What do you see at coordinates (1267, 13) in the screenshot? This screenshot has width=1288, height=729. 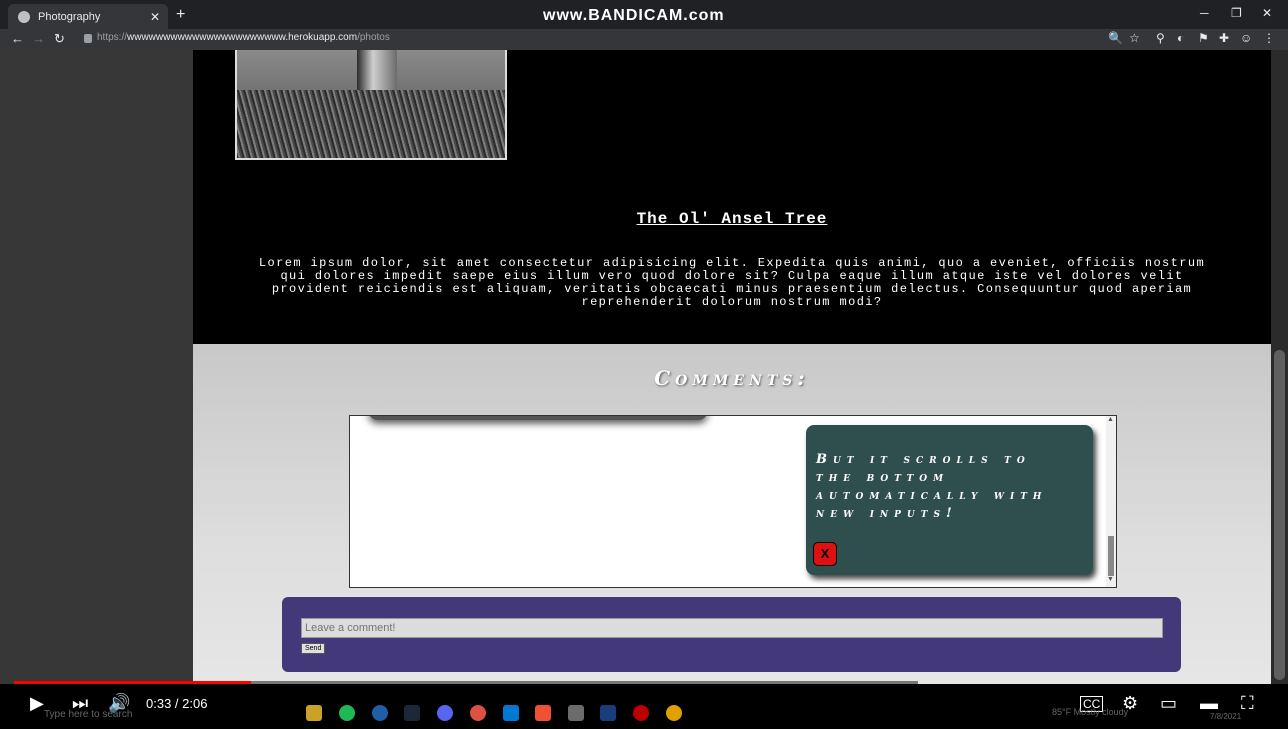 I see `window-close-button: ✕` at bounding box center [1267, 13].